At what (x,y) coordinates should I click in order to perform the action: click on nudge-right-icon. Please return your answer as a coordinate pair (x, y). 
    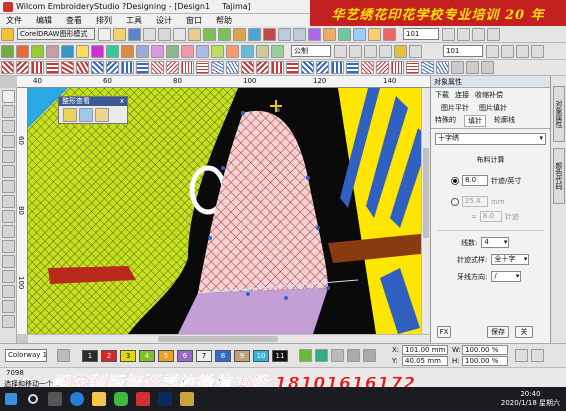
    Looking at the image, I should click on (355, 51).